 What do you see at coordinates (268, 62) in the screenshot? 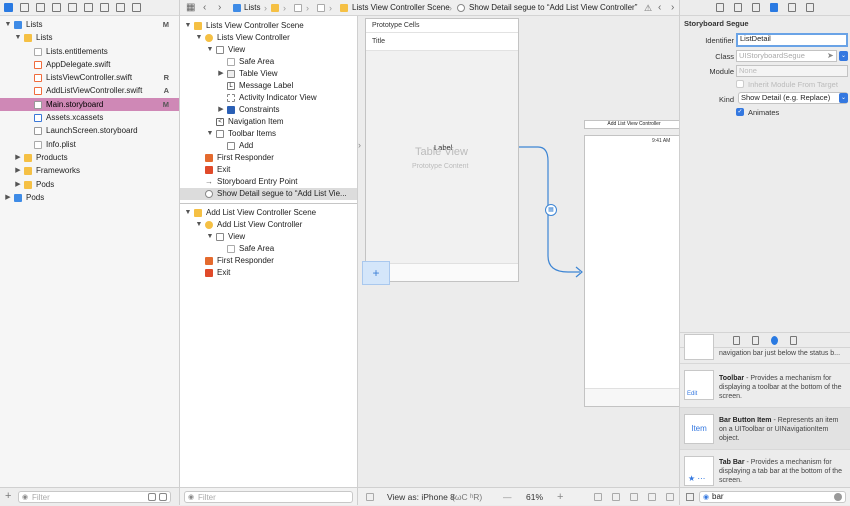
I see `outline-item: Safe Area` at bounding box center [268, 62].